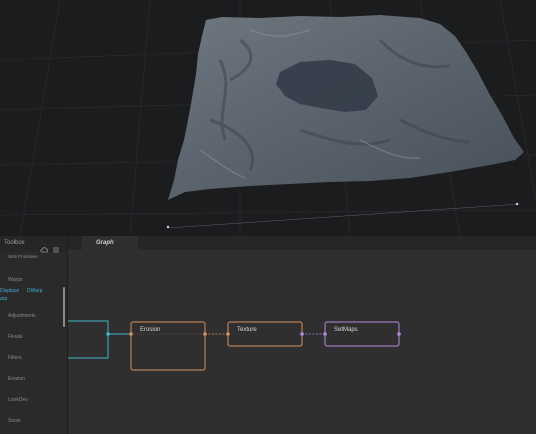 This screenshot has height=434, width=536. What do you see at coordinates (247, 330) in the screenshot?
I see `texture-node-label: Texture` at bounding box center [247, 330].